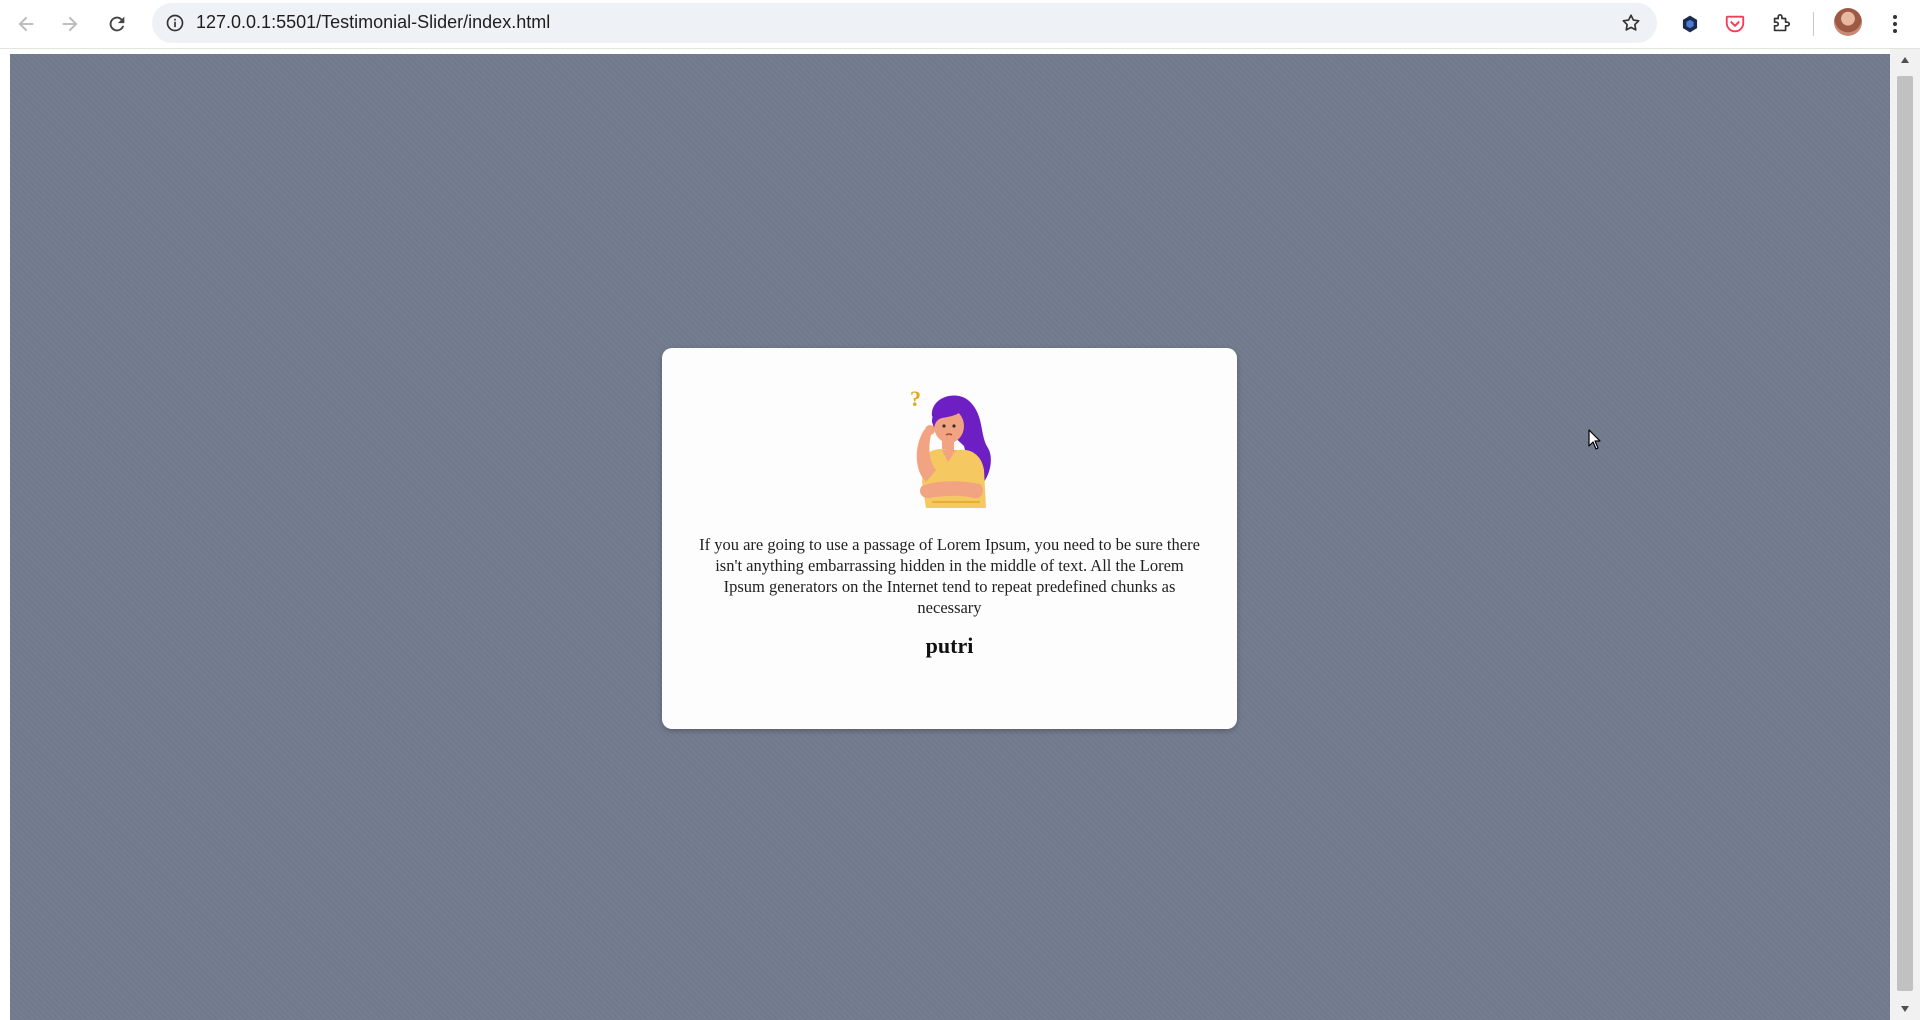 This screenshot has width=1920, height=1020. I want to click on back-button, so click(26, 24).